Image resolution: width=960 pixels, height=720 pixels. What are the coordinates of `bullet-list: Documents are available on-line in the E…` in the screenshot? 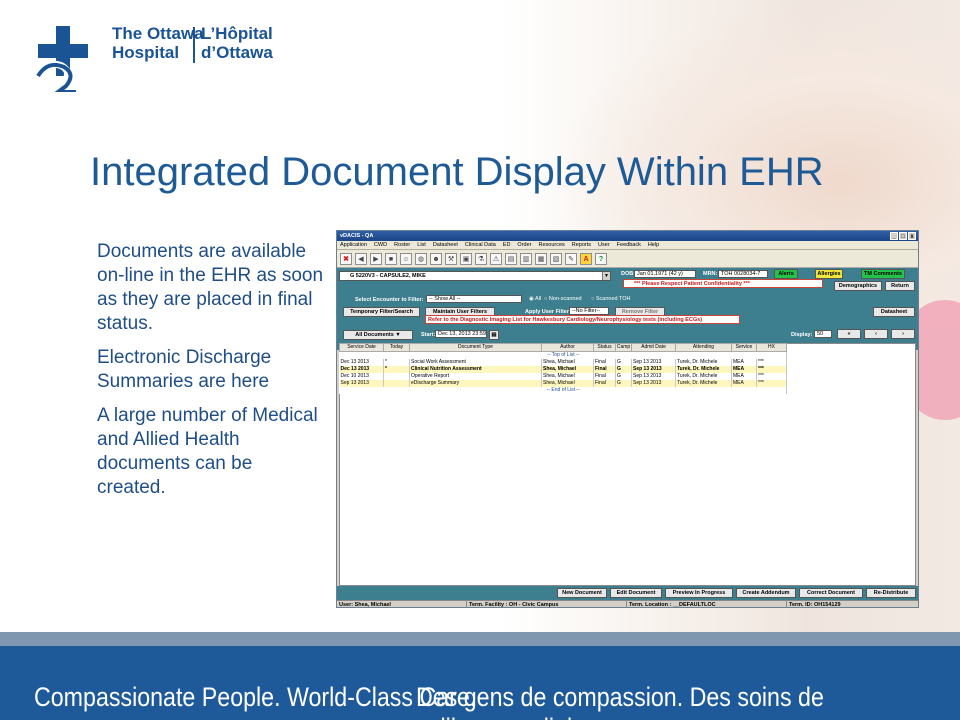 It's located at (211, 375).